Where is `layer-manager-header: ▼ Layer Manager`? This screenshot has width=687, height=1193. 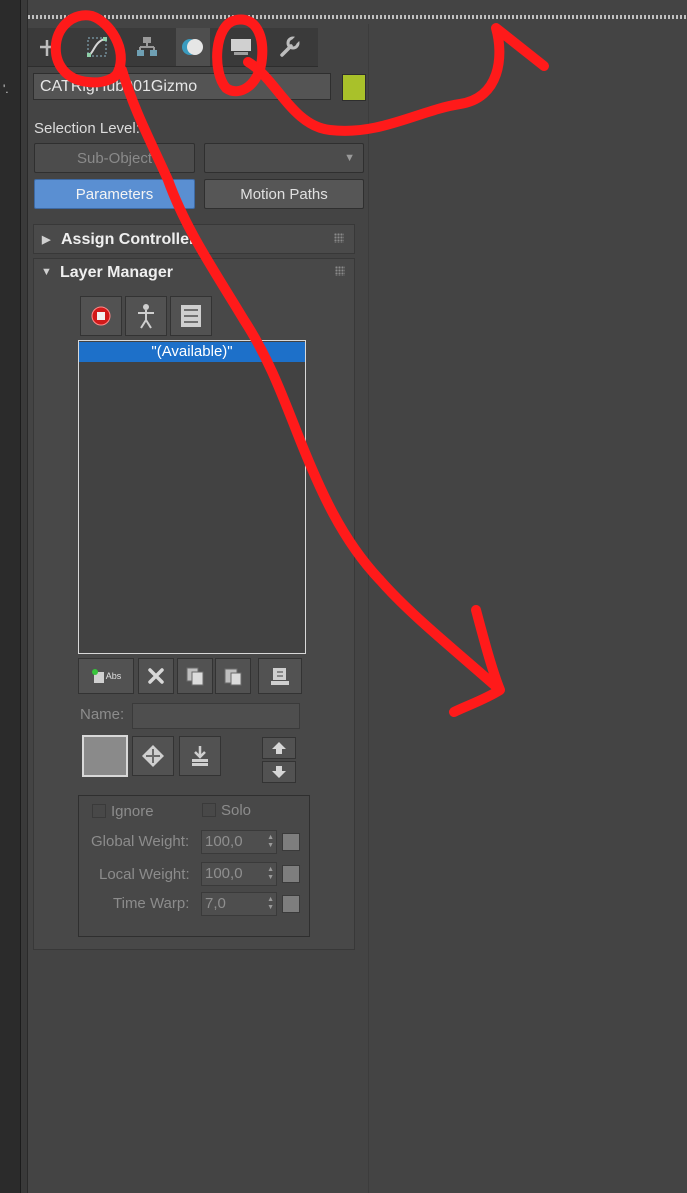
layer-manager-header: ▼ Layer Manager is located at coordinates (194, 273).